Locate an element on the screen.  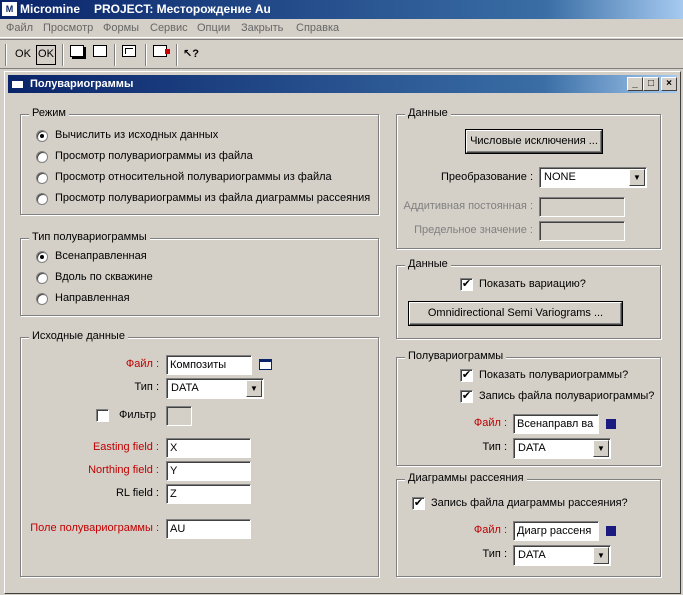
write-scatter-file-checkbox: ✔ is located at coordinates (418, 503).